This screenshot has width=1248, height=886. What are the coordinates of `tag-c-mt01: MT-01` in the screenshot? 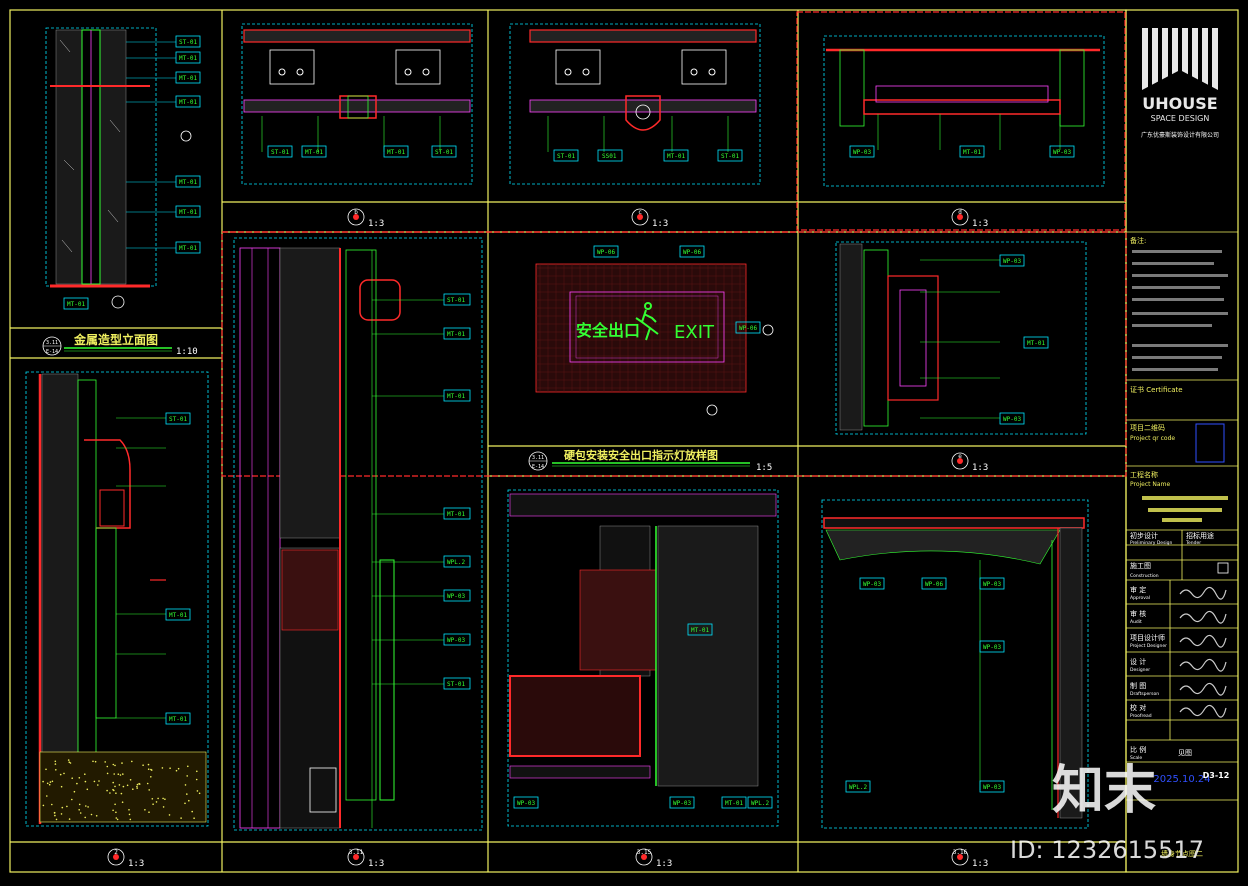 It's located at (676, 156).